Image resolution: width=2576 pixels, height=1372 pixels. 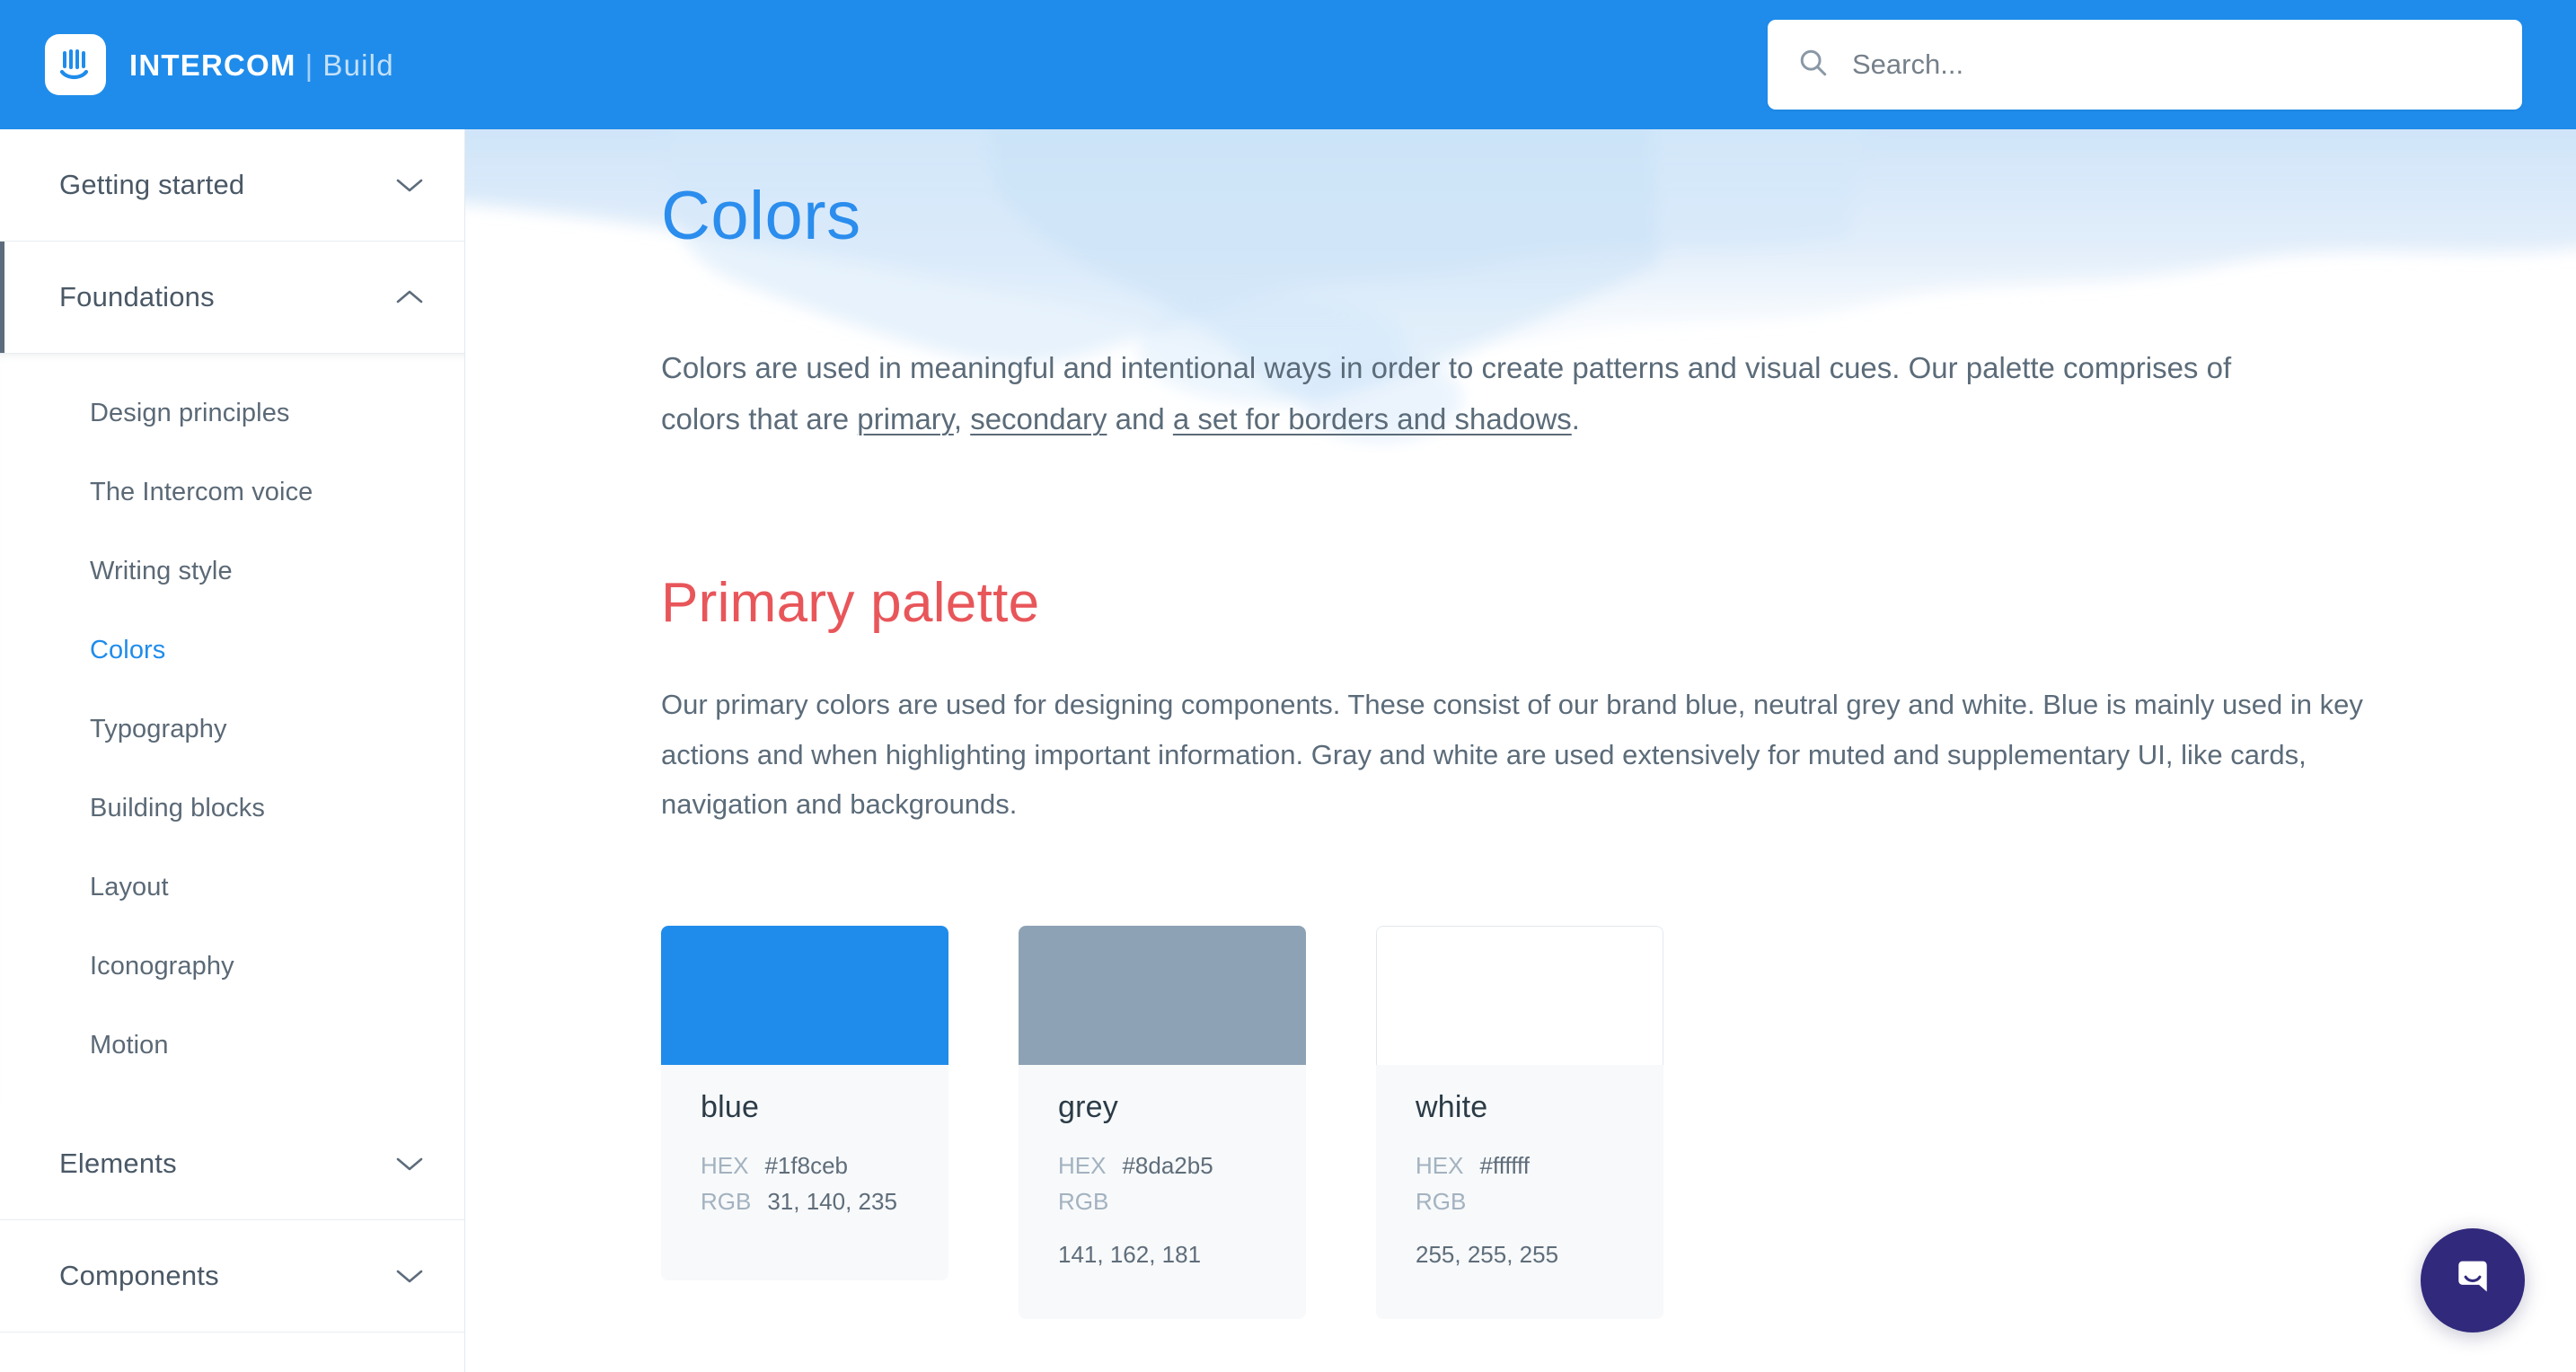 I want to click on intro-text-end: ., so click(x=1575, y=419).